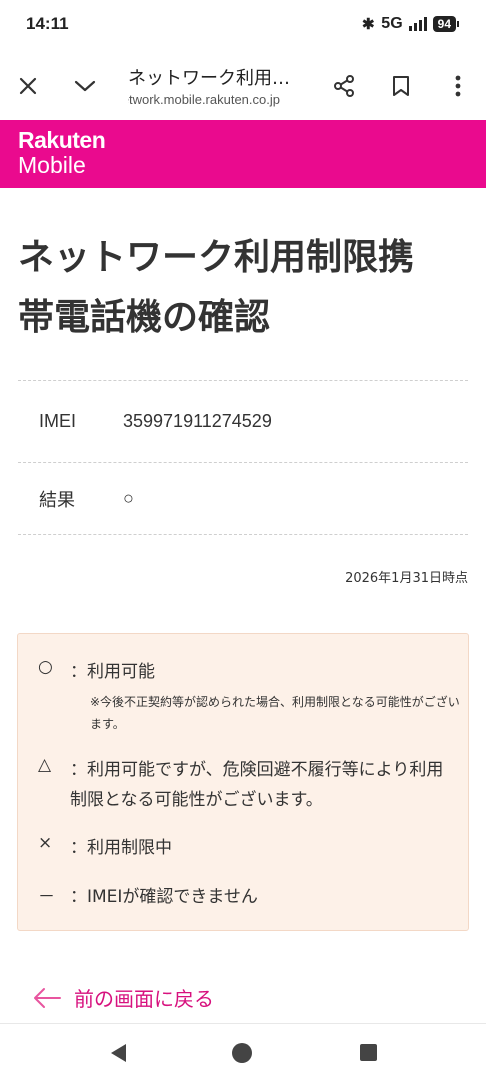  What do you see at coordinates (45, 843) in the screenshot?
I see `legend-restricted-symbol: ×` at bounding box center [45, 843].